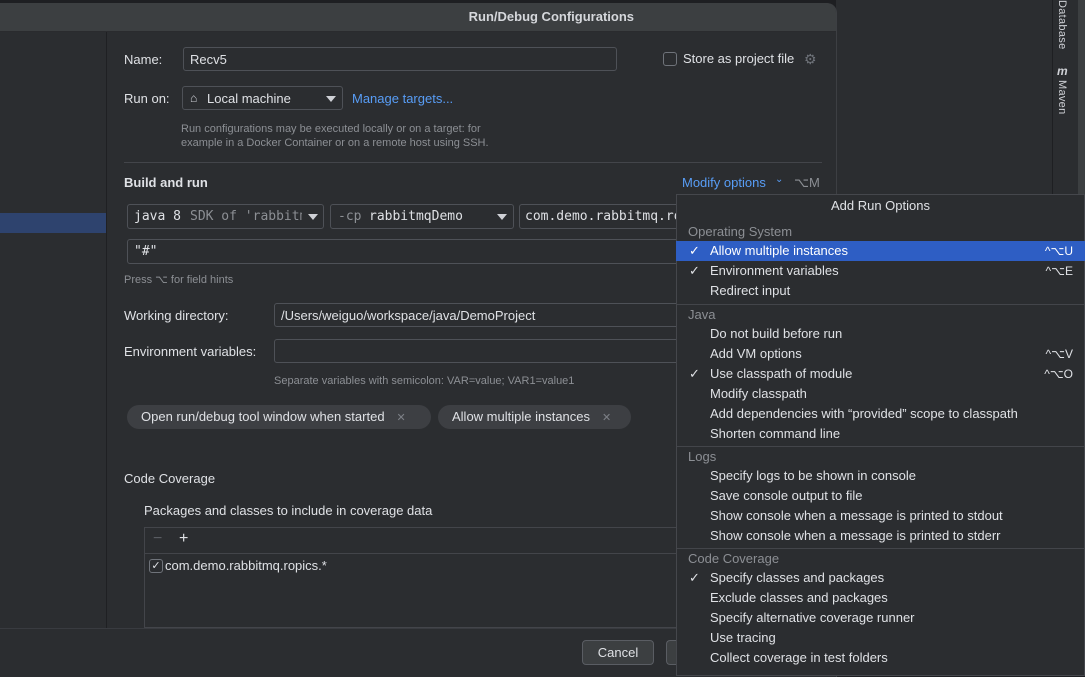 This screenshot has height=677, width=1085. What do you see at coordinates (604, 216) in the screenshot?
I see `main-class-input: com.demo.rabbitmq.ro` at bounding box center [604, 216].